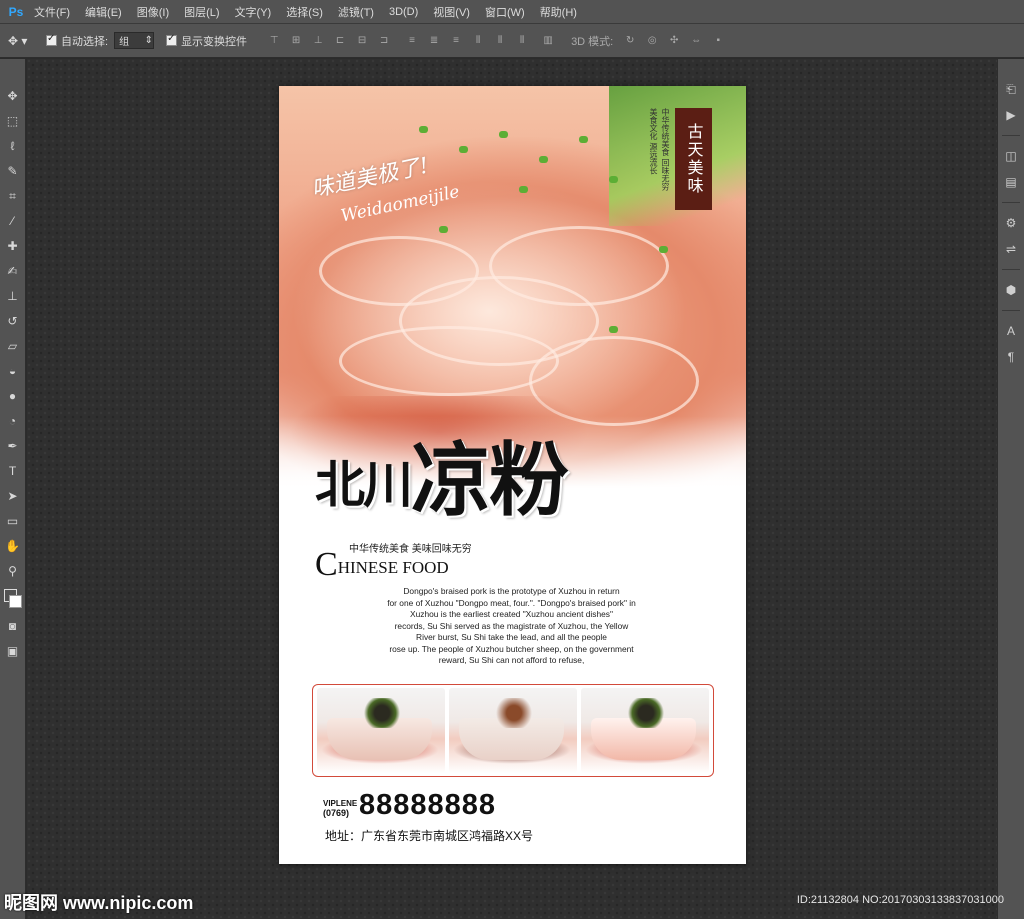 The width and height of the screenshot is (1024, 919). I want to click on align-vcenter-icon: ⊞, so click(296, 41).